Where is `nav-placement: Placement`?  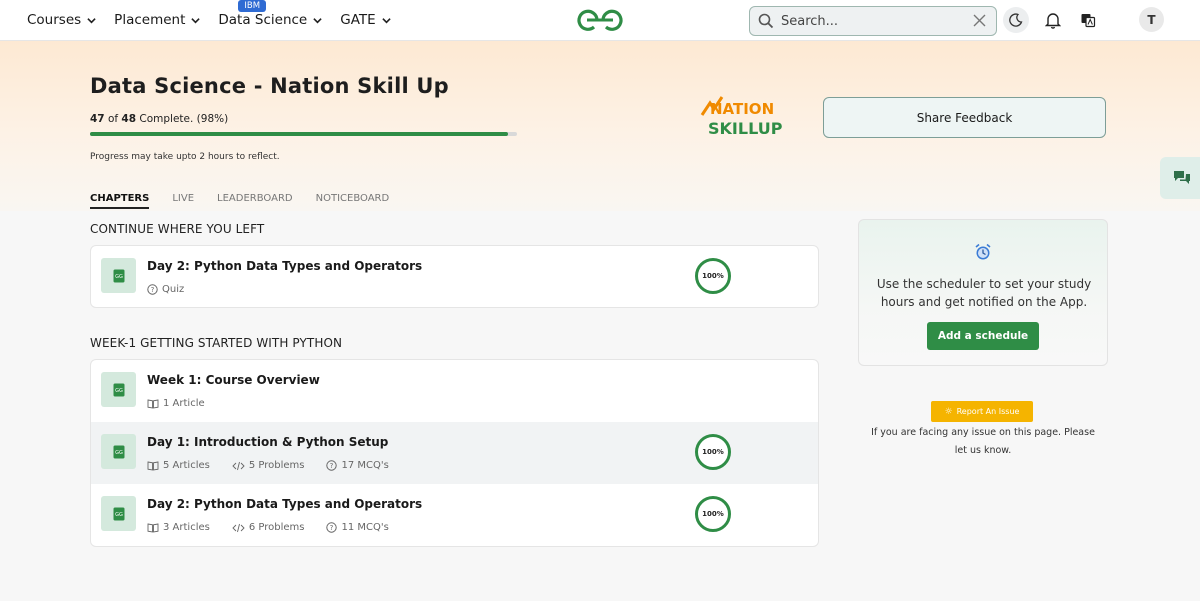 nav-placement: Placement is located at coordinates (157, 20).